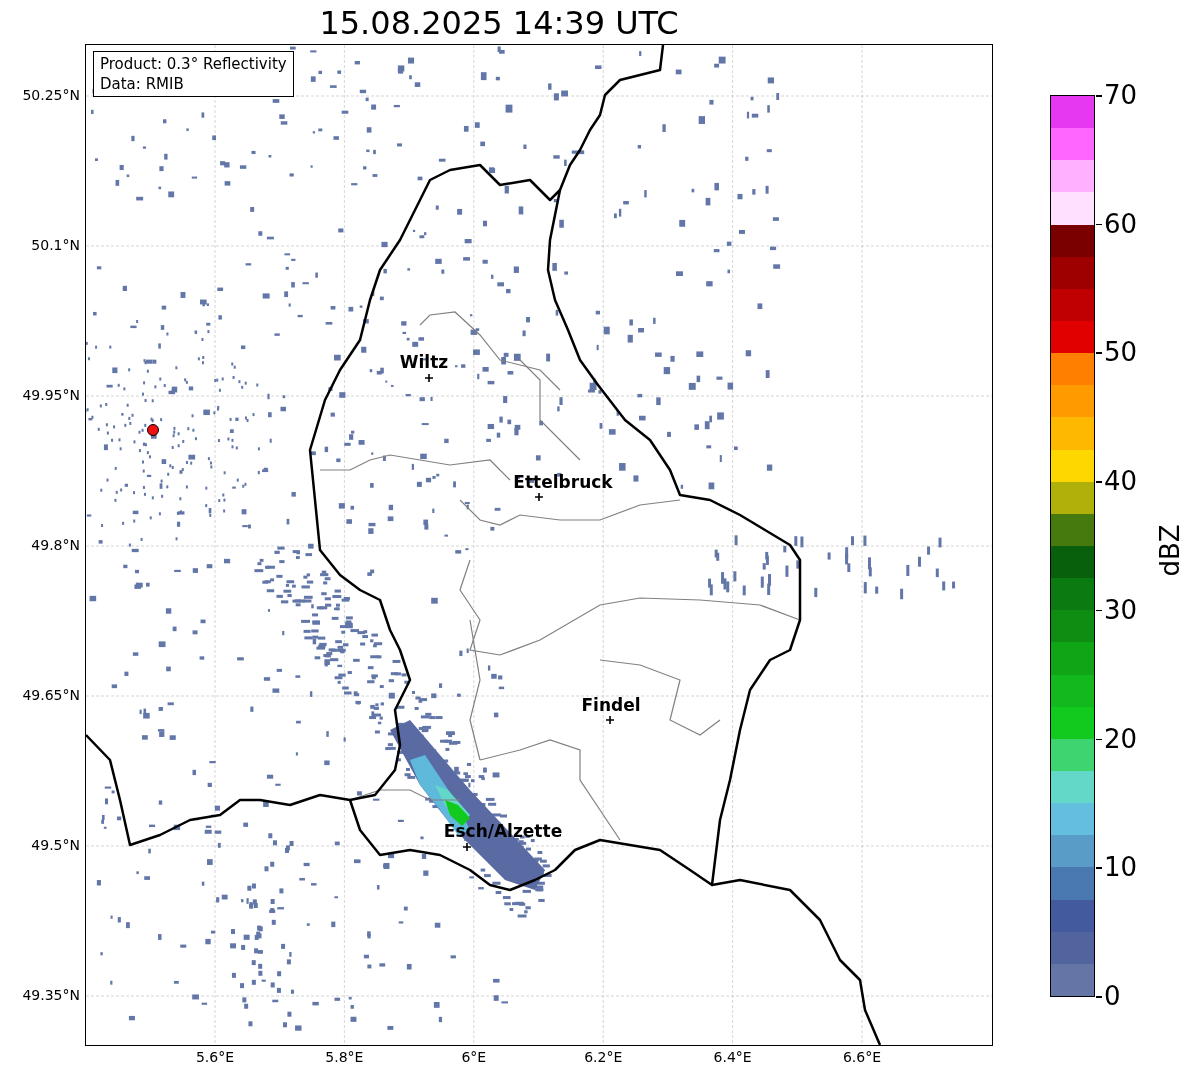  What do you see at coordinates (51, 95) in the screenshot?
I see `latitude-label: 50.25°N` at bounding box center [51, 95].